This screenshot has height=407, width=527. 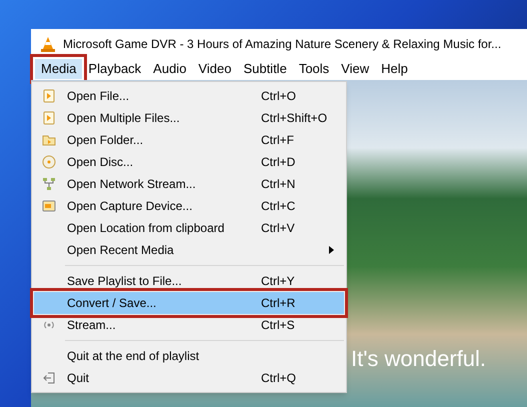 What do you see at coordinates (189, 378) in the screenshot?
I see `menu-item: Quit Ctrl+Q` at bounding box center [189, 378].